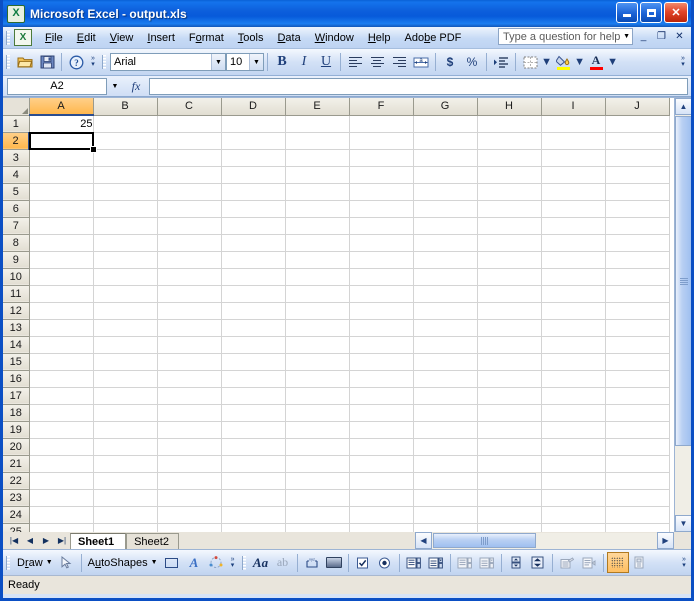  What do you see at coordinates (253, 464) in the screenshot?
I see `cell-D21` at bounding box center [253, 464].